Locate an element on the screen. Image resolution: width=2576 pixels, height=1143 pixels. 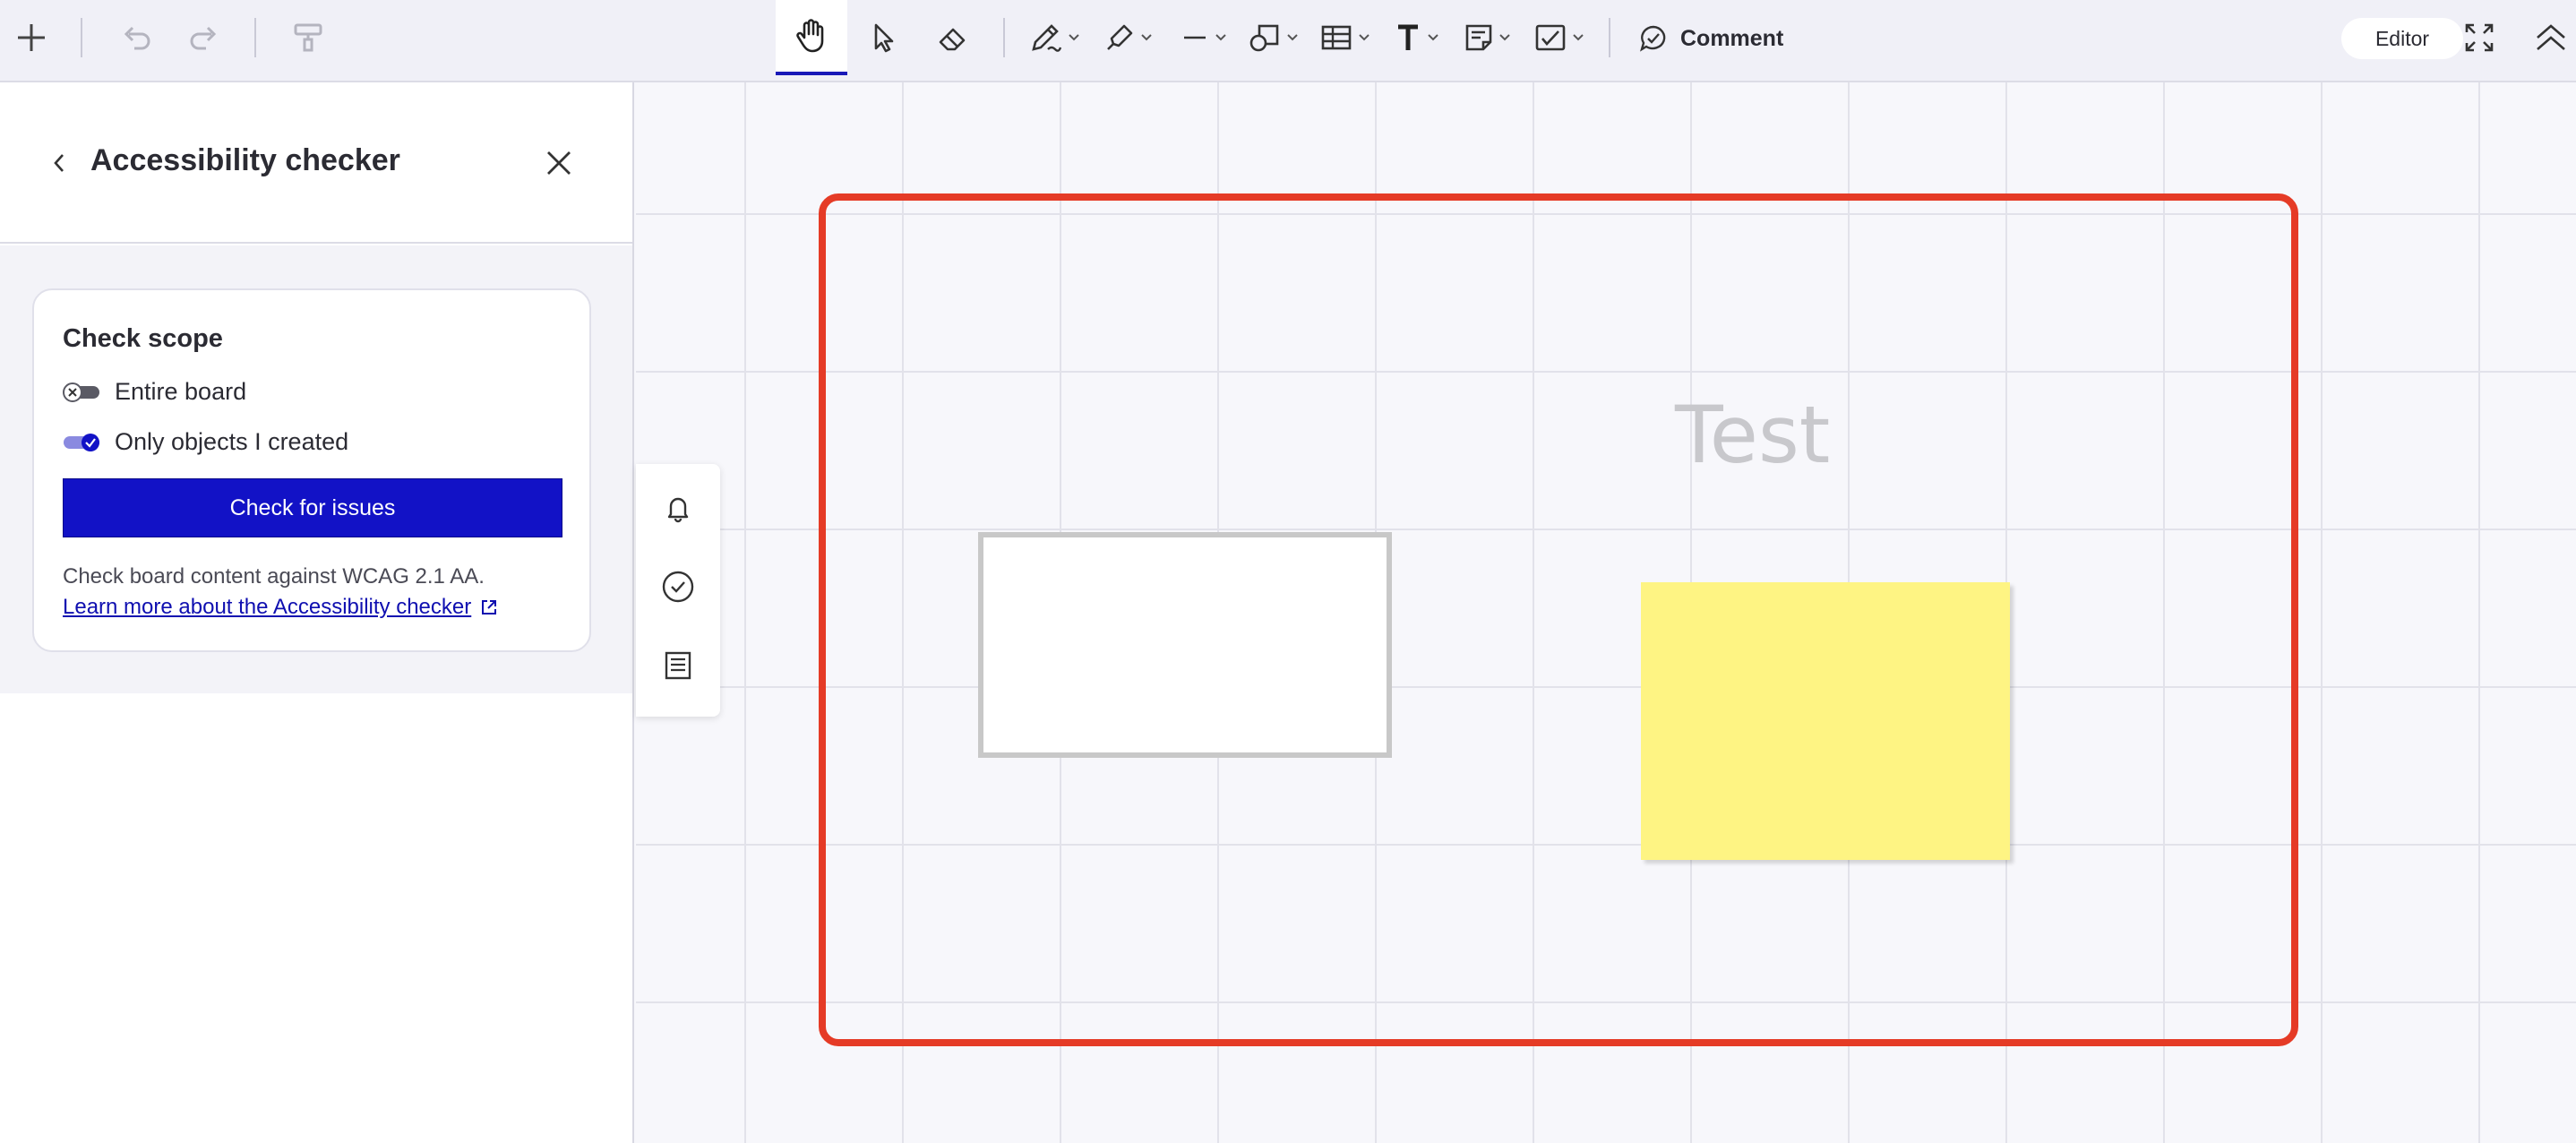
add-button is located at coordinates (31, 37).